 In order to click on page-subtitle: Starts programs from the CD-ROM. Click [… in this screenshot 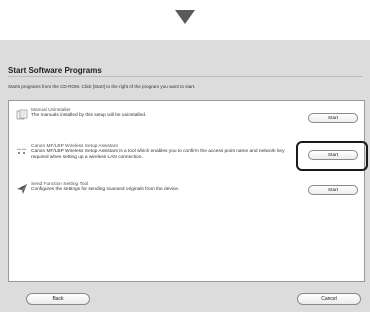, I will do `click(102, 86)`.